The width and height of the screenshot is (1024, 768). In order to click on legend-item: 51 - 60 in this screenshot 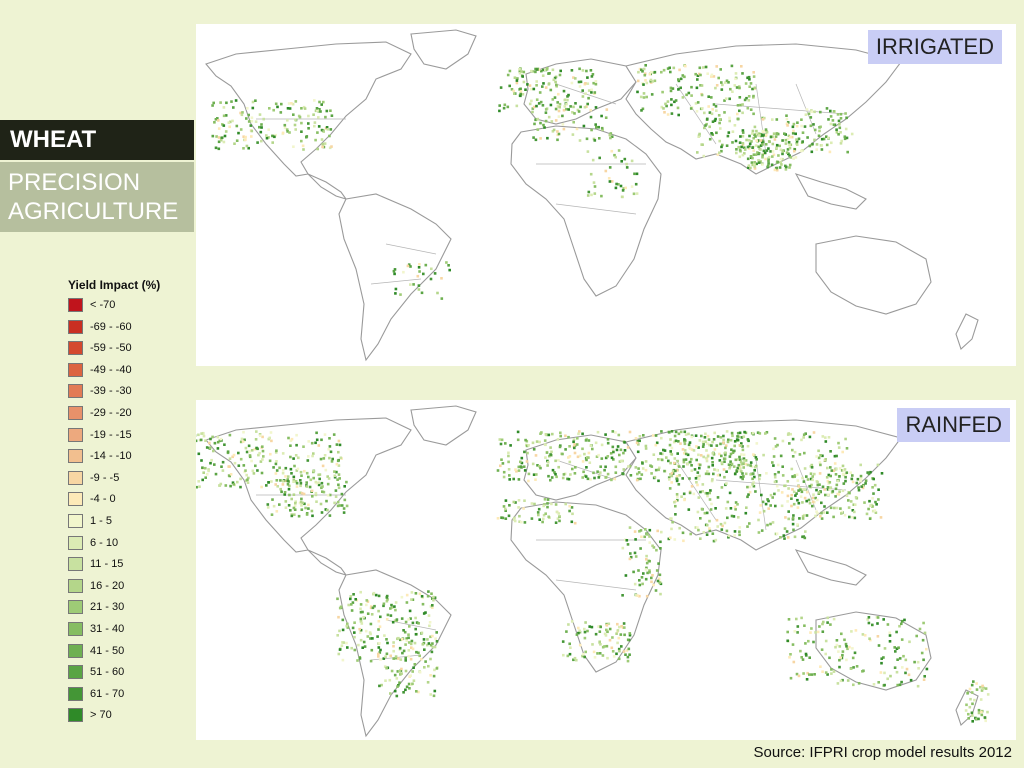, I will do `click(114, 673)`.